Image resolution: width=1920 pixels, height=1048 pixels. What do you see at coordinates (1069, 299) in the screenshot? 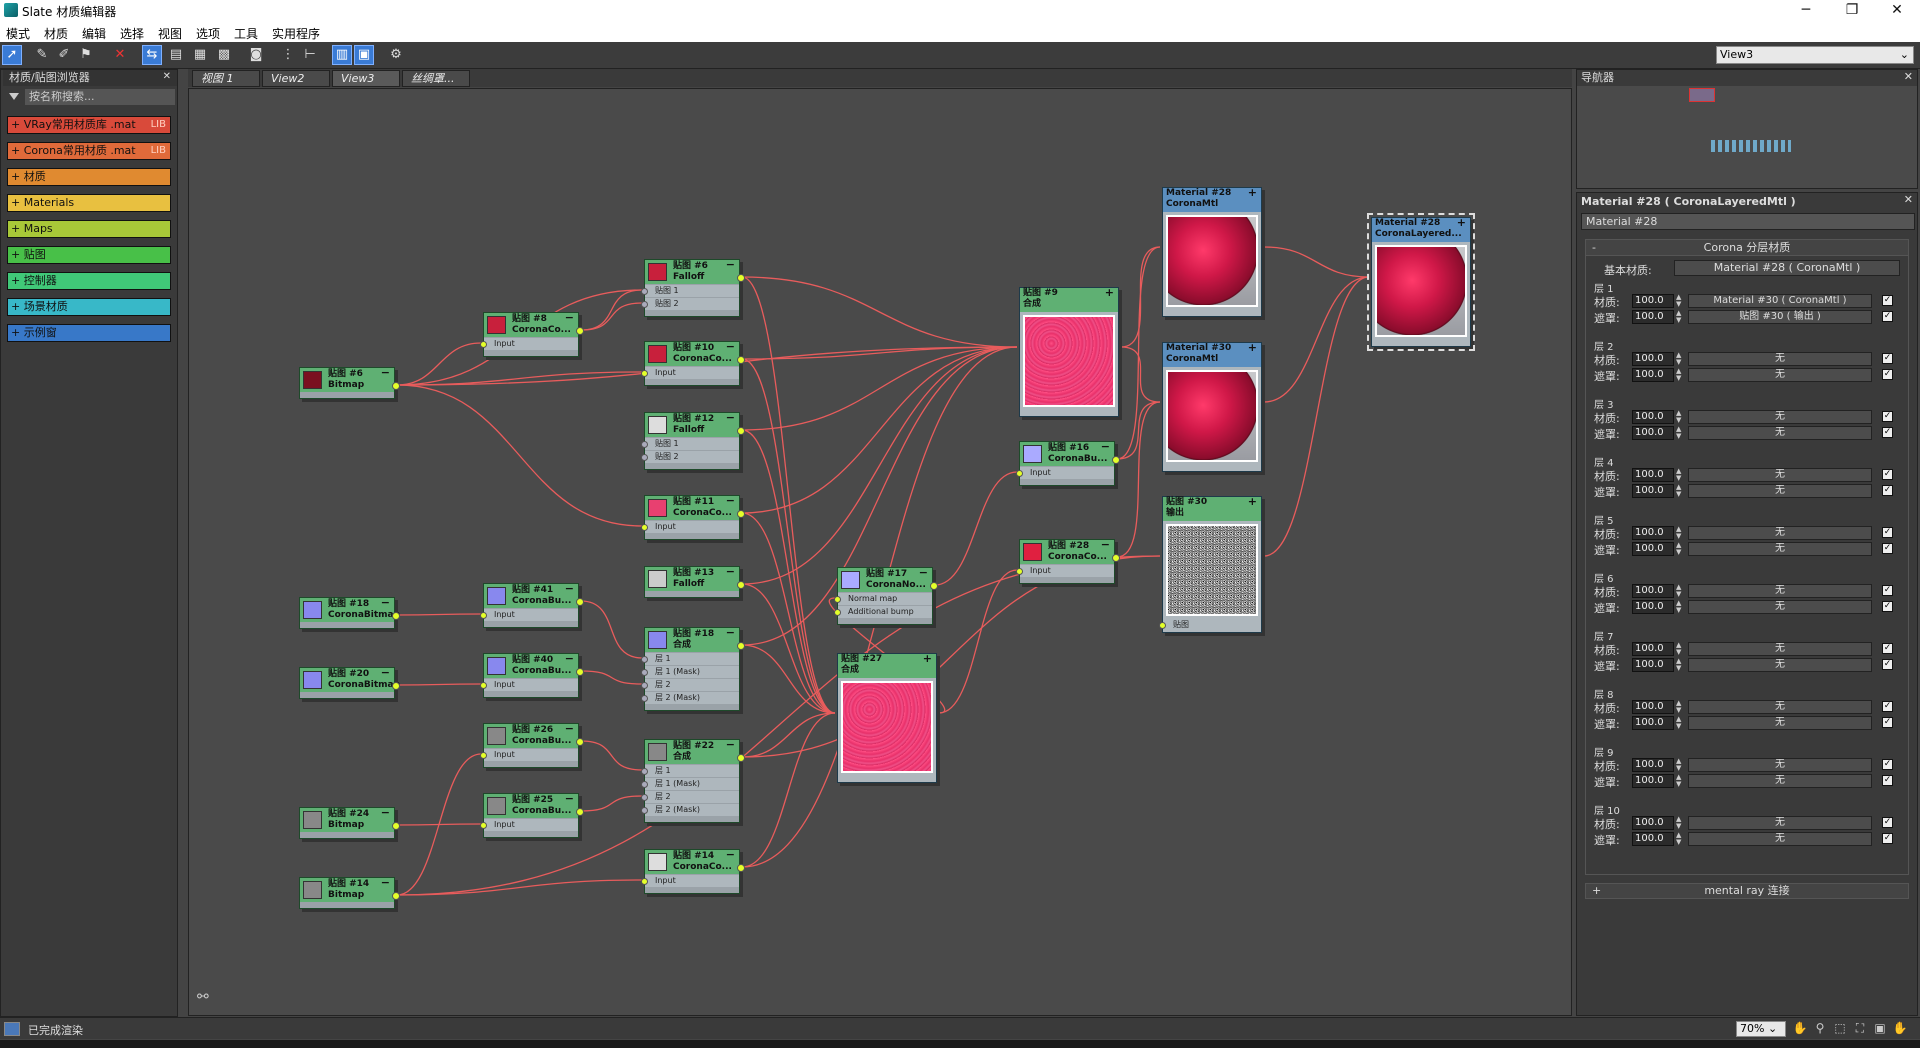
I see `node-header: 贴图 #9 合成 +` at bounding box center [1069, 299].